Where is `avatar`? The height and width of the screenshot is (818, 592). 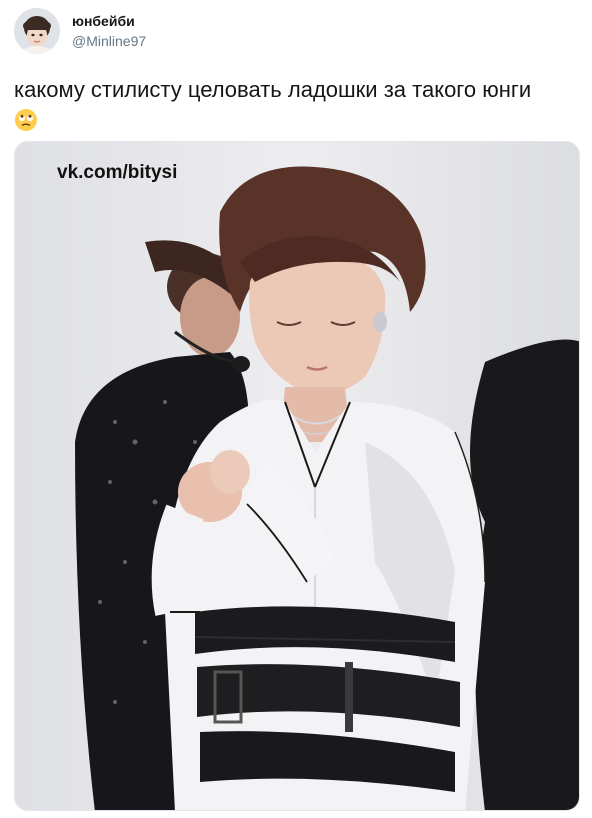 avatar is located at coordinates (37, 31).